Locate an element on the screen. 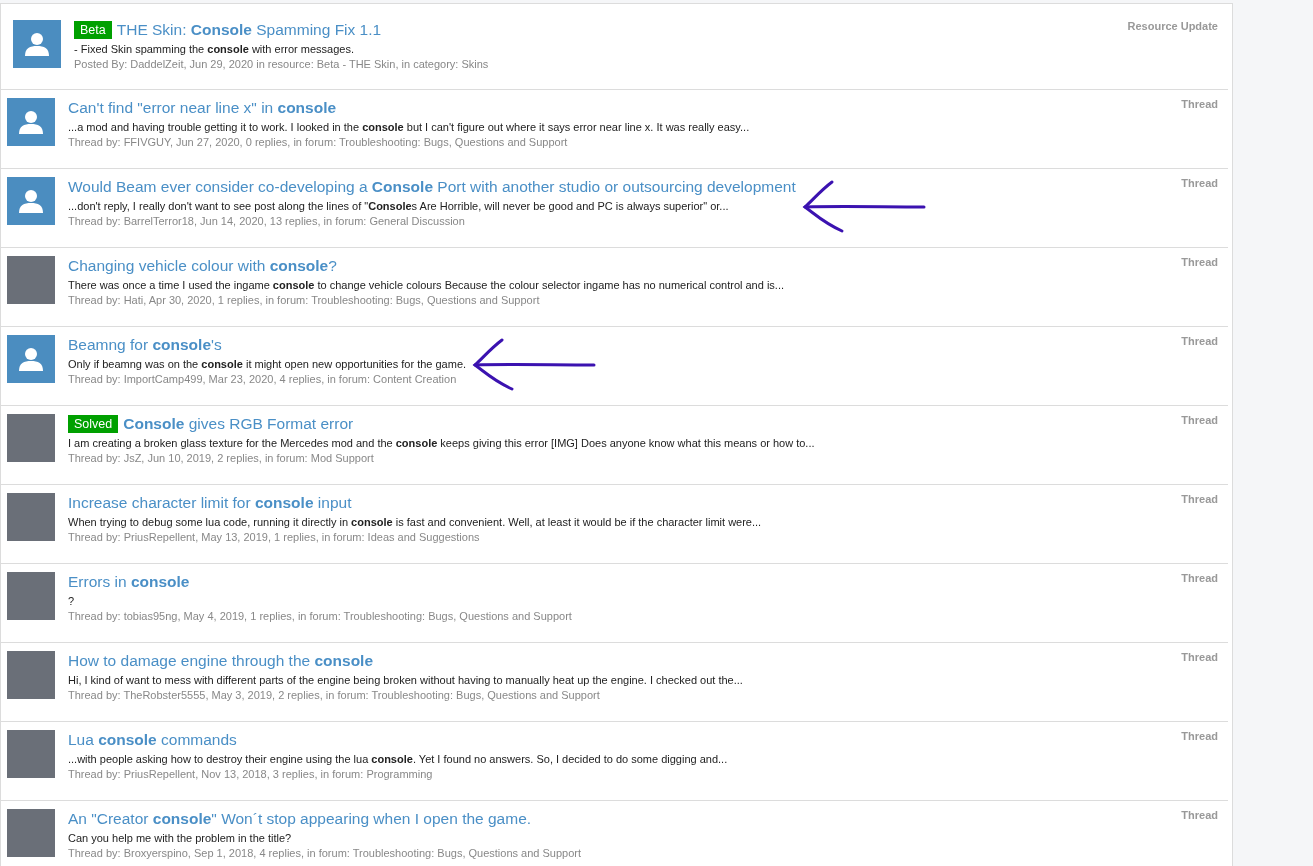 The height and width of the screenshot is (866, 1313). prefix-label: Solved is located at coordinates (93, 424).